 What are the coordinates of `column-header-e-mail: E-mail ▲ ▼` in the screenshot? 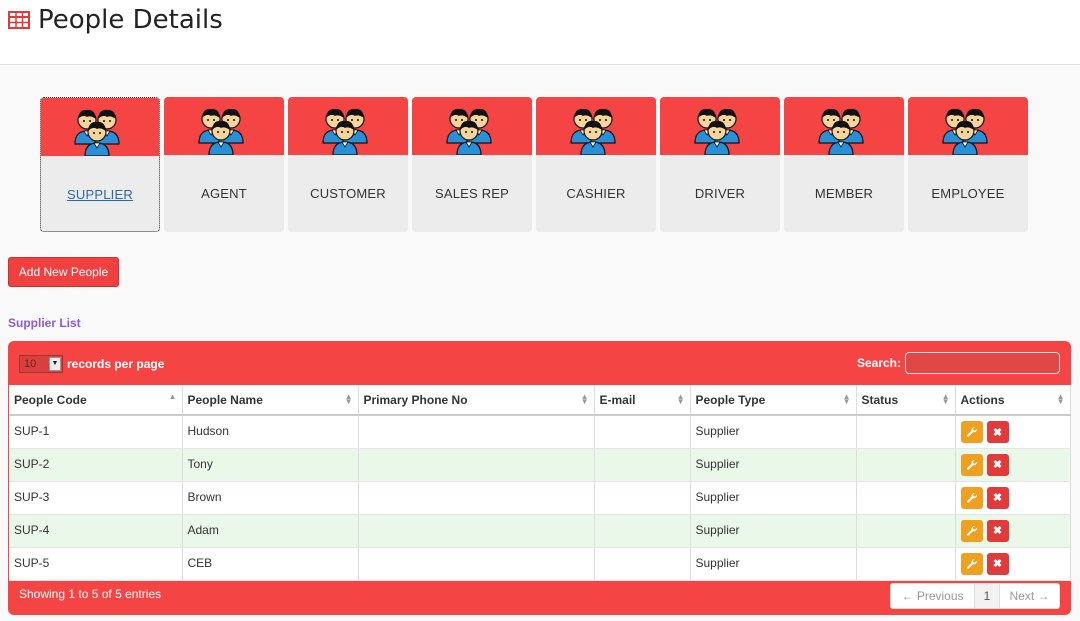 It's located at (642, 400).